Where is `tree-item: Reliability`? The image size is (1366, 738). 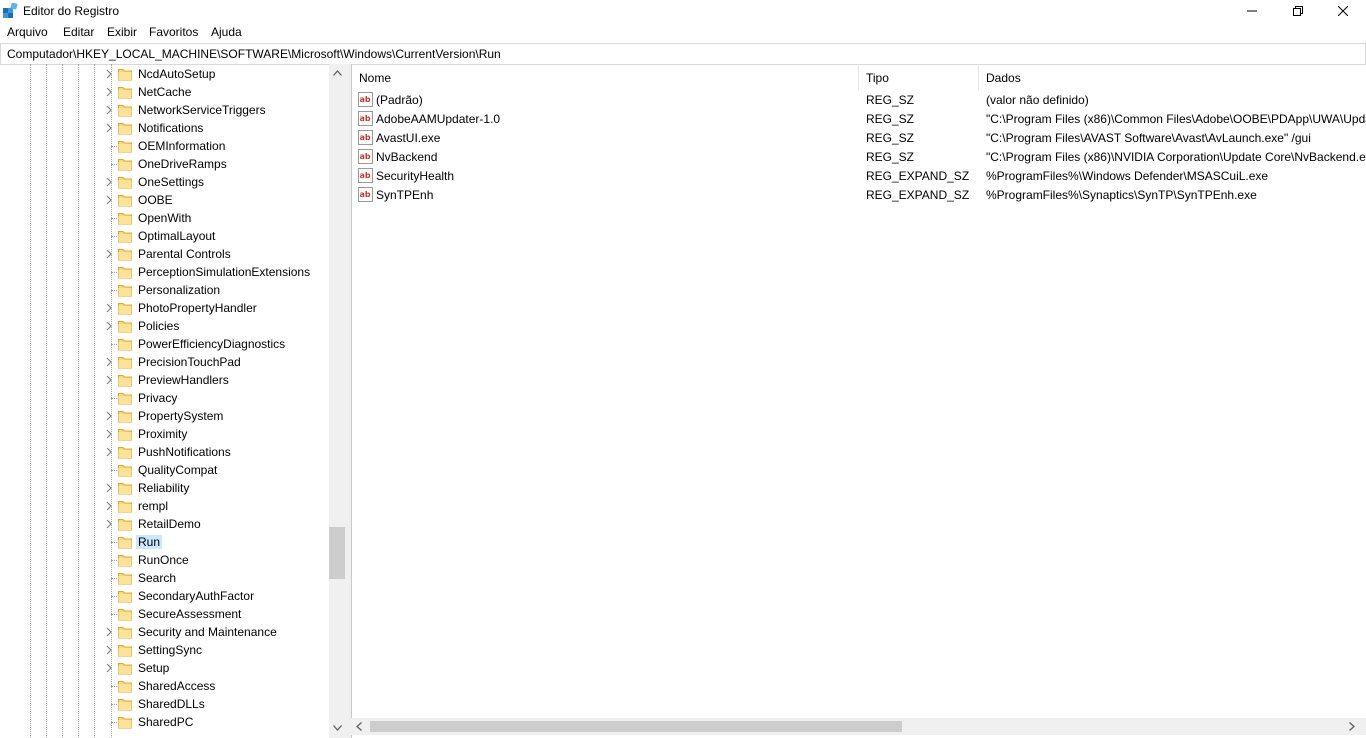 tree-item: Reliability is located at coordinates (165, 488).